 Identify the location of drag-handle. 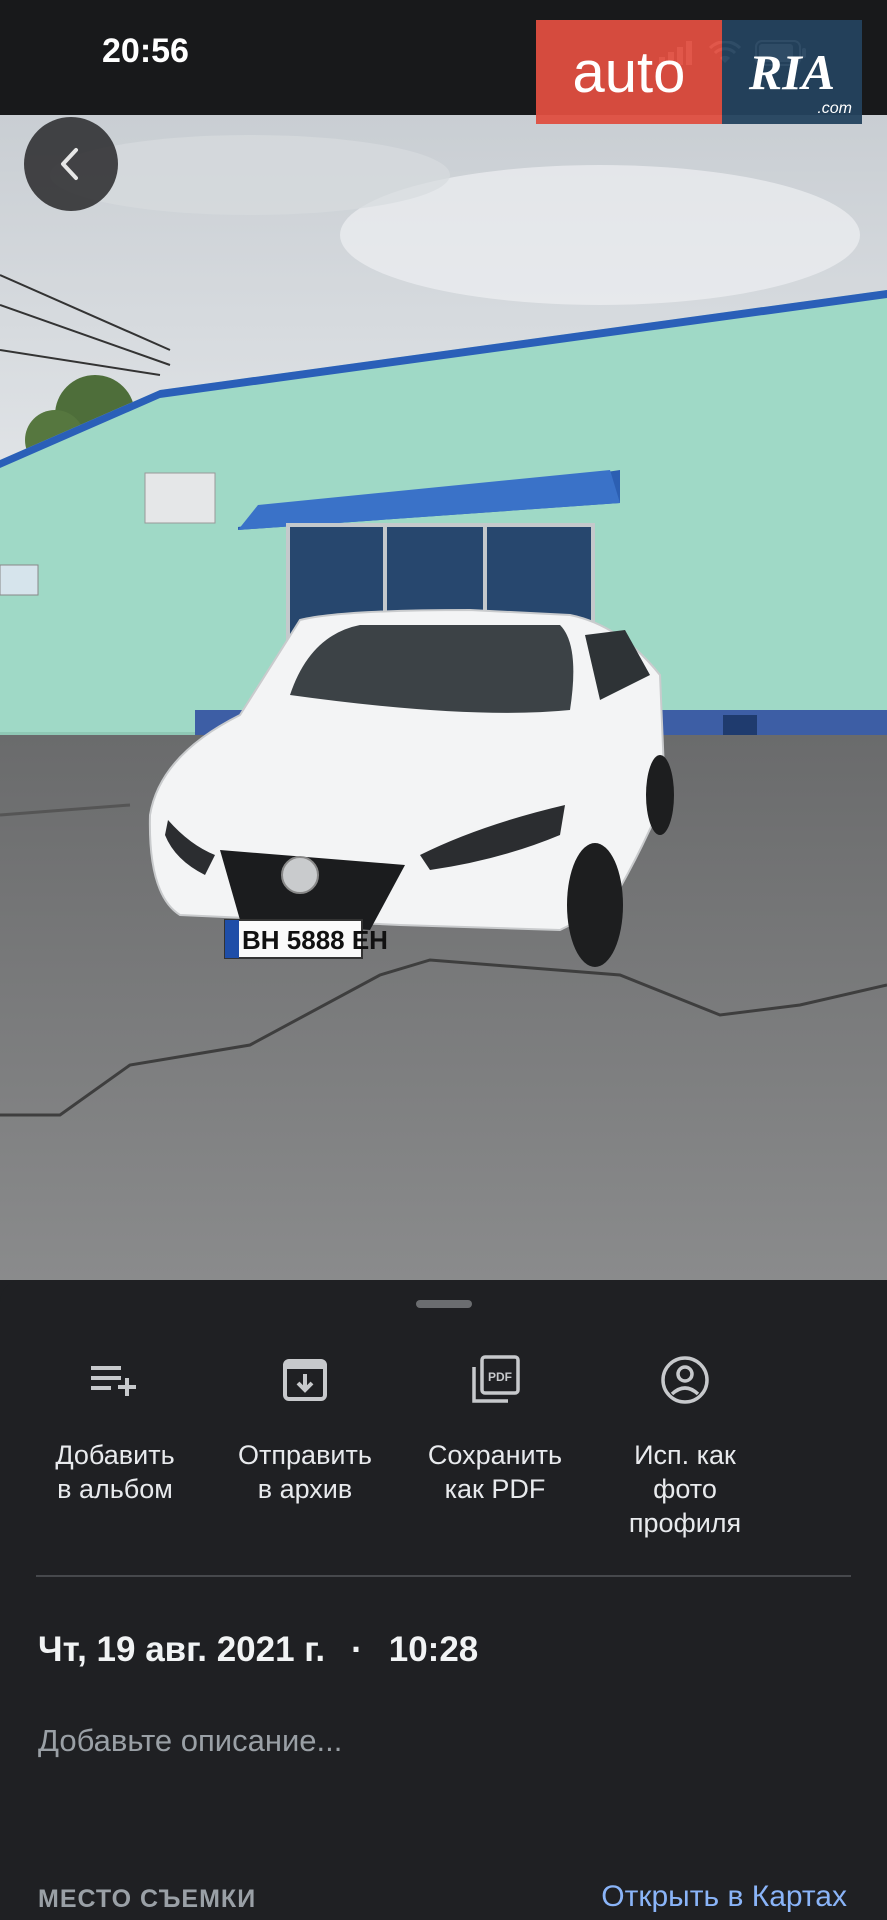
(444, 1304).